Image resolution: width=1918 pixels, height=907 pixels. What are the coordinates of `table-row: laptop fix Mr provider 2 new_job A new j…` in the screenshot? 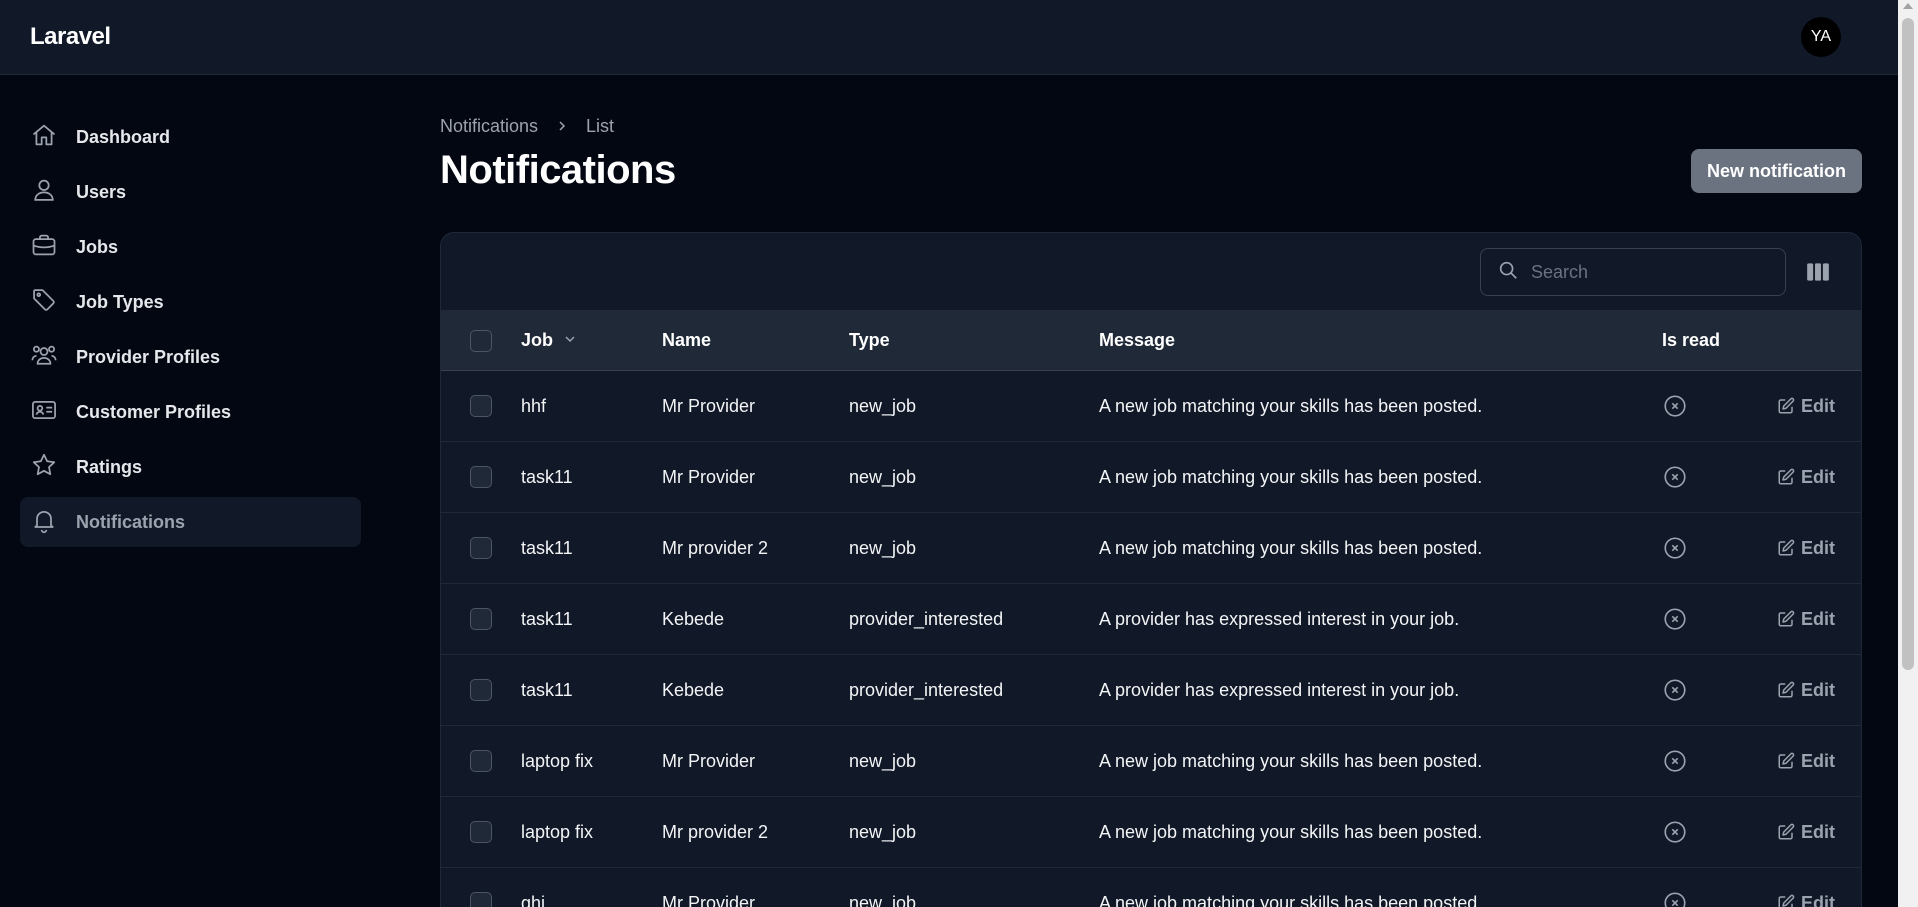 It's located at (1151, 832).